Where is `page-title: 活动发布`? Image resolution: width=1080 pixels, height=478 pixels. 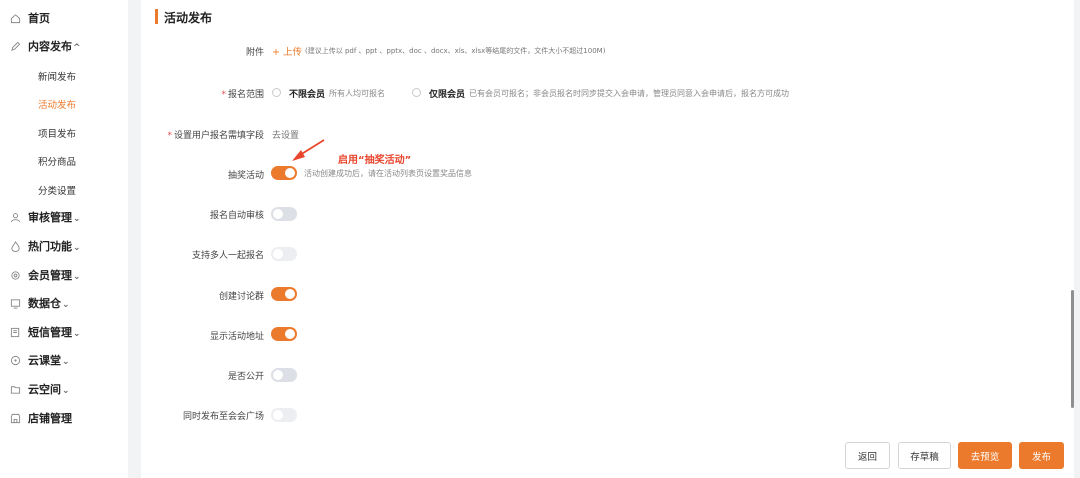
page-title: 活动发布 is located at coordinates (188, 18).